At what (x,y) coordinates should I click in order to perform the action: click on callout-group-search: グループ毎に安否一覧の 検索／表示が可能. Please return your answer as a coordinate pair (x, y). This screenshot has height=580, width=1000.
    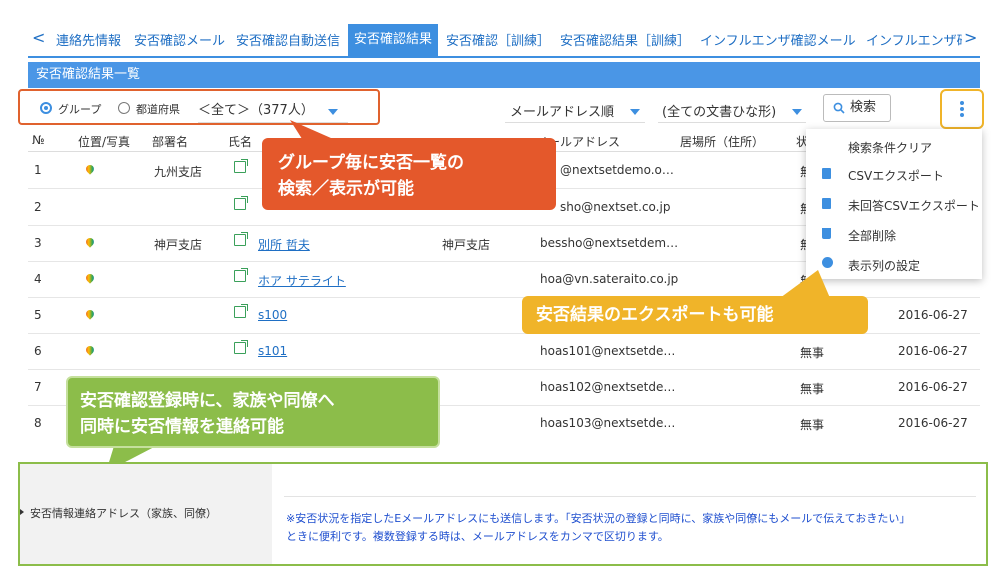
    Looking at the image, I should click on (409, 174).